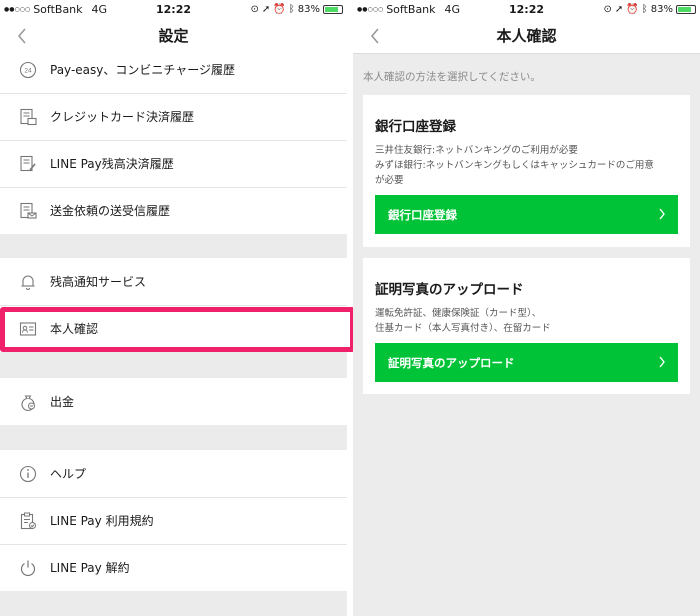 Image resolution: width=700 pixels, height=616 pixels. What do you see at coordinates (173, 473) in the screenshot?
I see `list-item-help: ヘルプ` at bounding box center [173, 473].